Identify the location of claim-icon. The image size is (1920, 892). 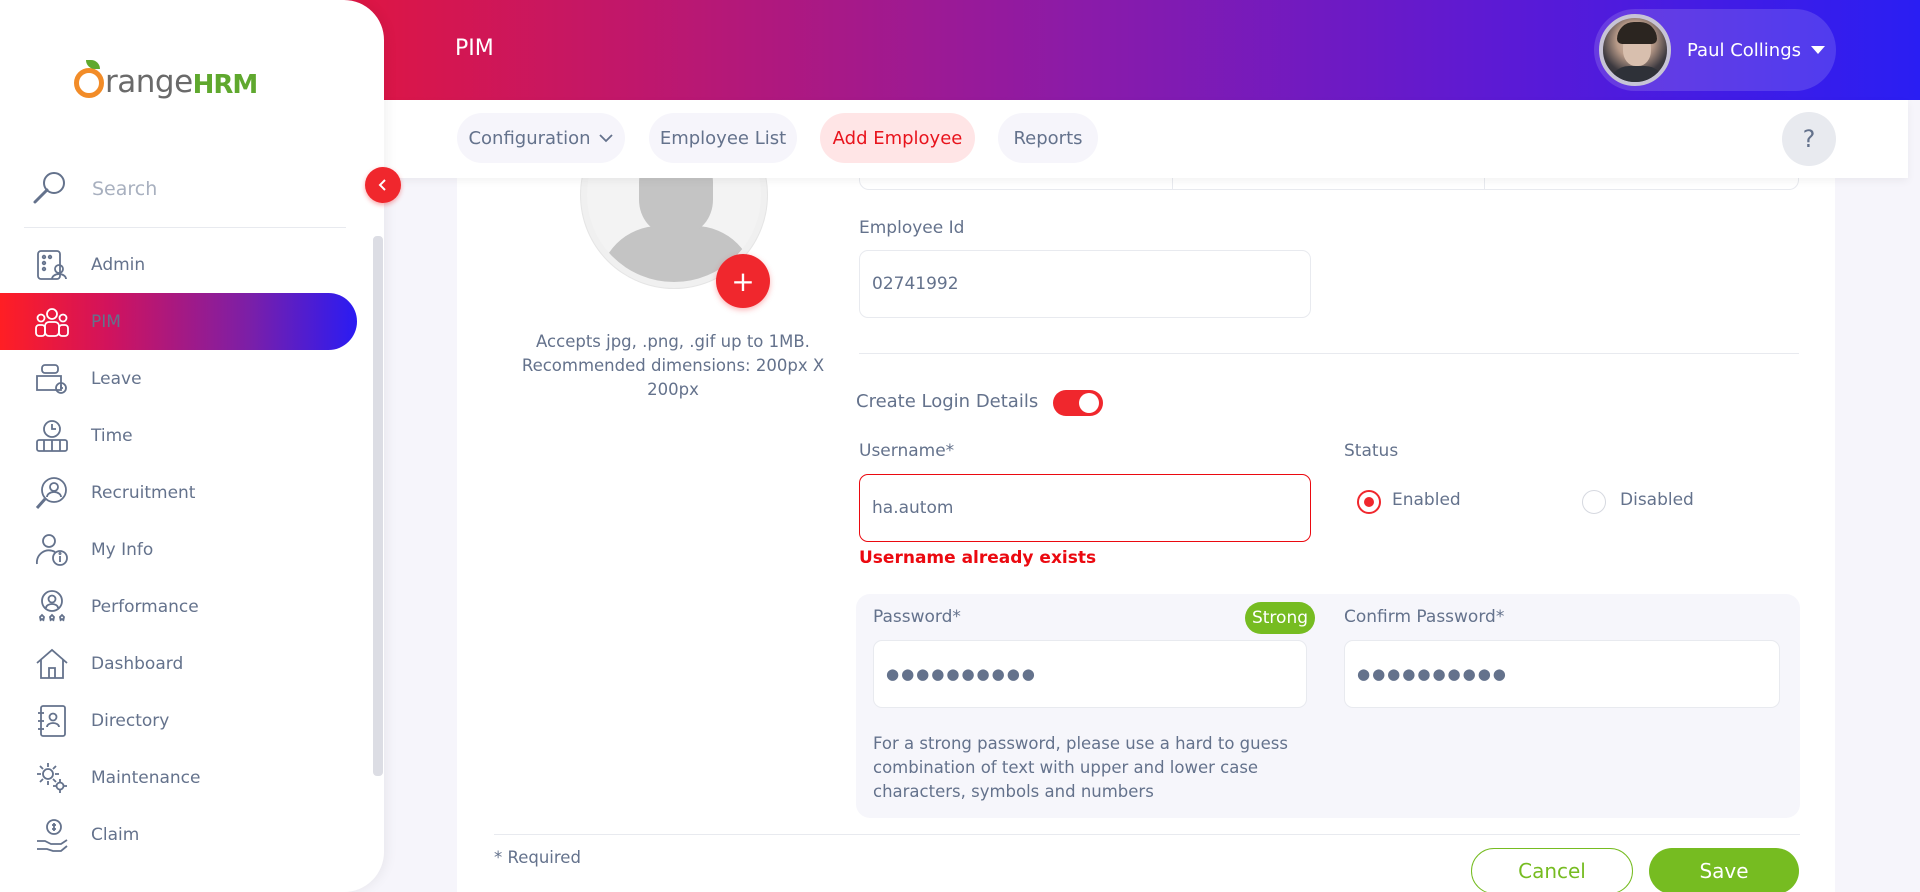
(52, 835).